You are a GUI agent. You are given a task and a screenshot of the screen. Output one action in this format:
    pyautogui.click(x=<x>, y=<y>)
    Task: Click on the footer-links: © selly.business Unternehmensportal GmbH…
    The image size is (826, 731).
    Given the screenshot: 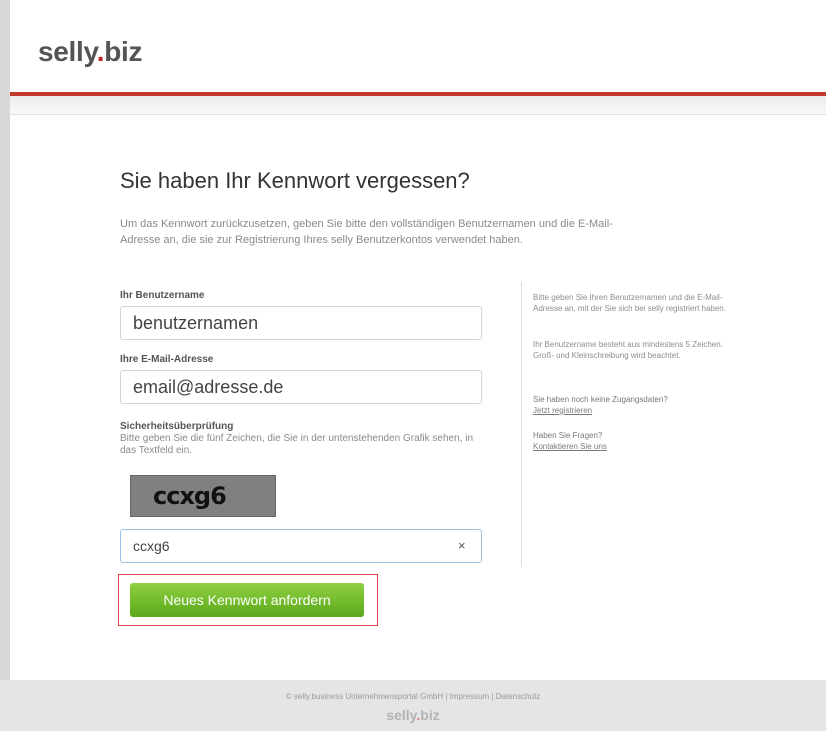 What is the action you would take?
    pyautogui.click(x=413, y=696)
    